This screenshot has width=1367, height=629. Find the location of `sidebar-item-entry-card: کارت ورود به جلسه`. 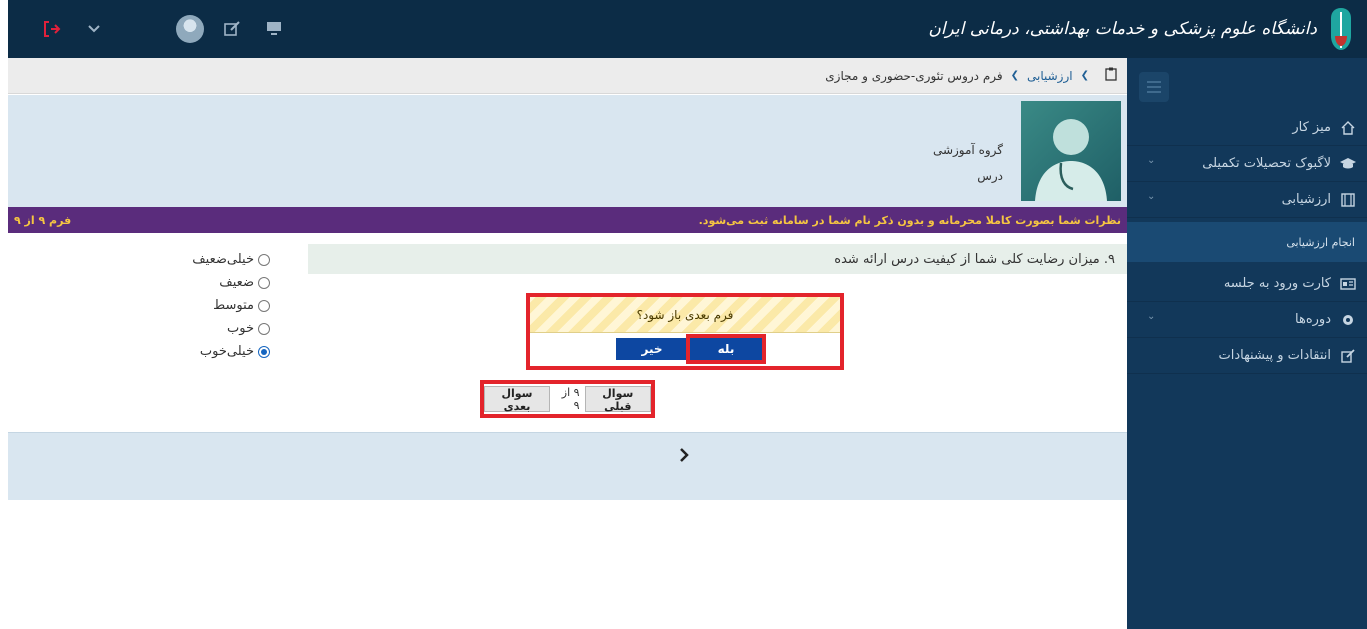

sidebar-item-entry-card: کارت ورود به جلسه is located at coordinates (1247, 284).